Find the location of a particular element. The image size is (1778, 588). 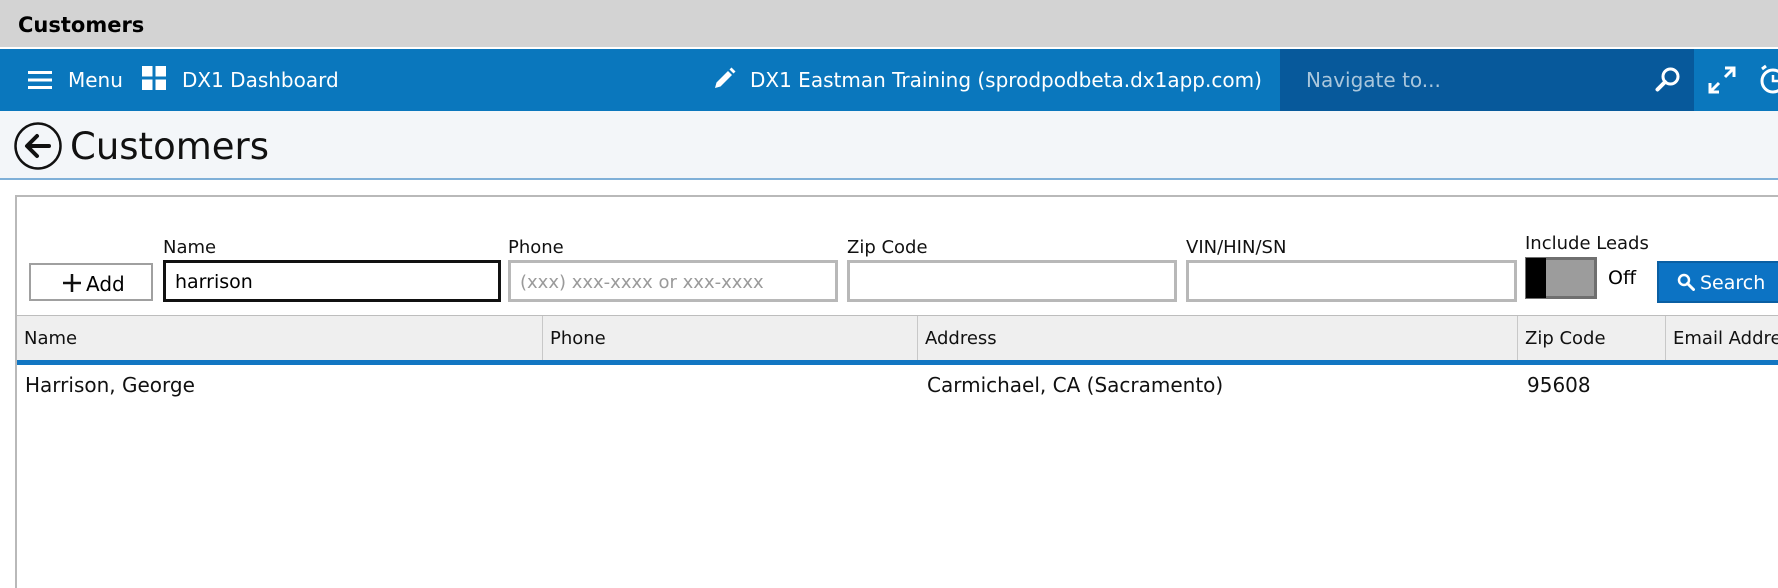

name-input-value: harrison is located at coordinates (214, 282).